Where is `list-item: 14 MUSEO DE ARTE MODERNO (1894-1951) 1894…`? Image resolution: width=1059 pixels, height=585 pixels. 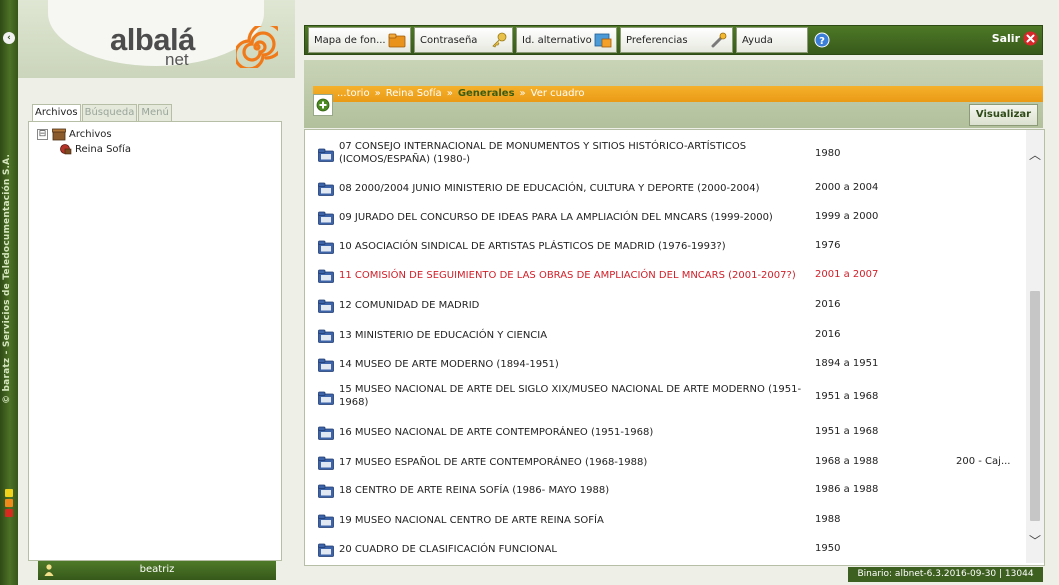 list-item: 14 MUSEO DE ARTE MODERNO (1894-1951) 1894… is located at coordinates (665, 365).